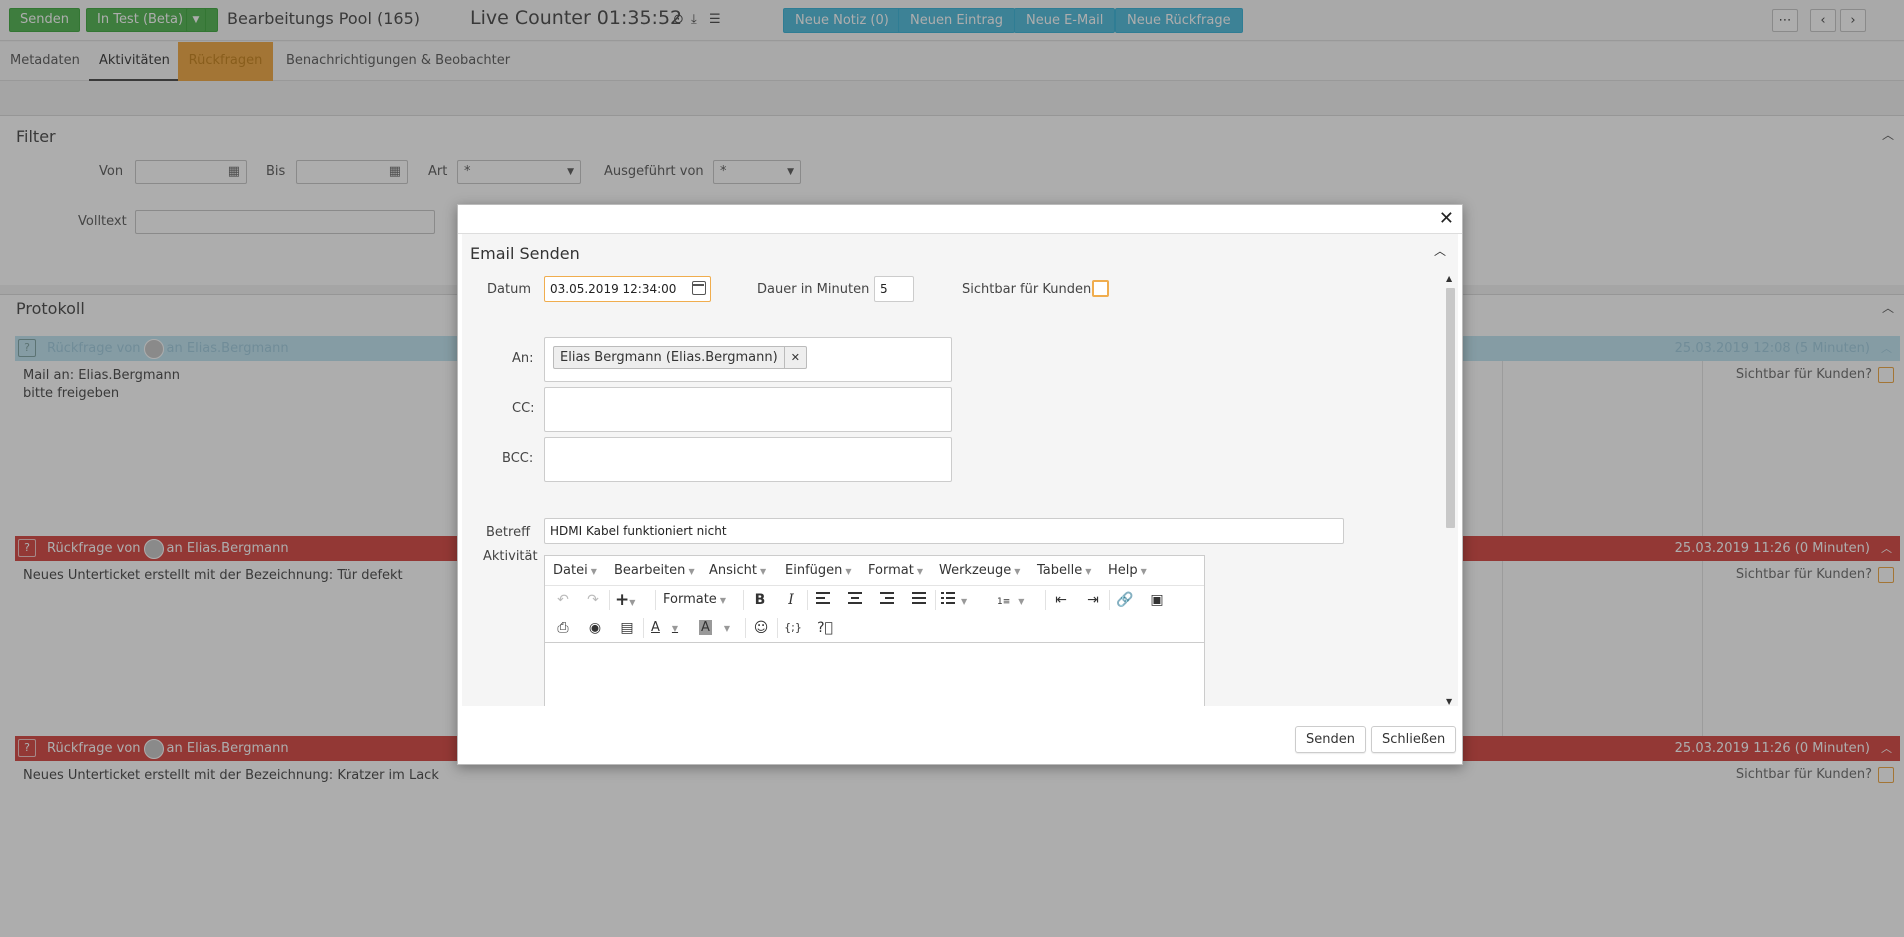 This screenshot has width=1904, height=937. What do you see at coordinates (874, 600) in the screenshot?
I see `editor-toolbar-row-1: ↶ ↷ +▼ Formate ▼ B I ▼ 1≡ ▼ ⇤ ⇥ 🔗 ▣` at bounding box center [874, 600].